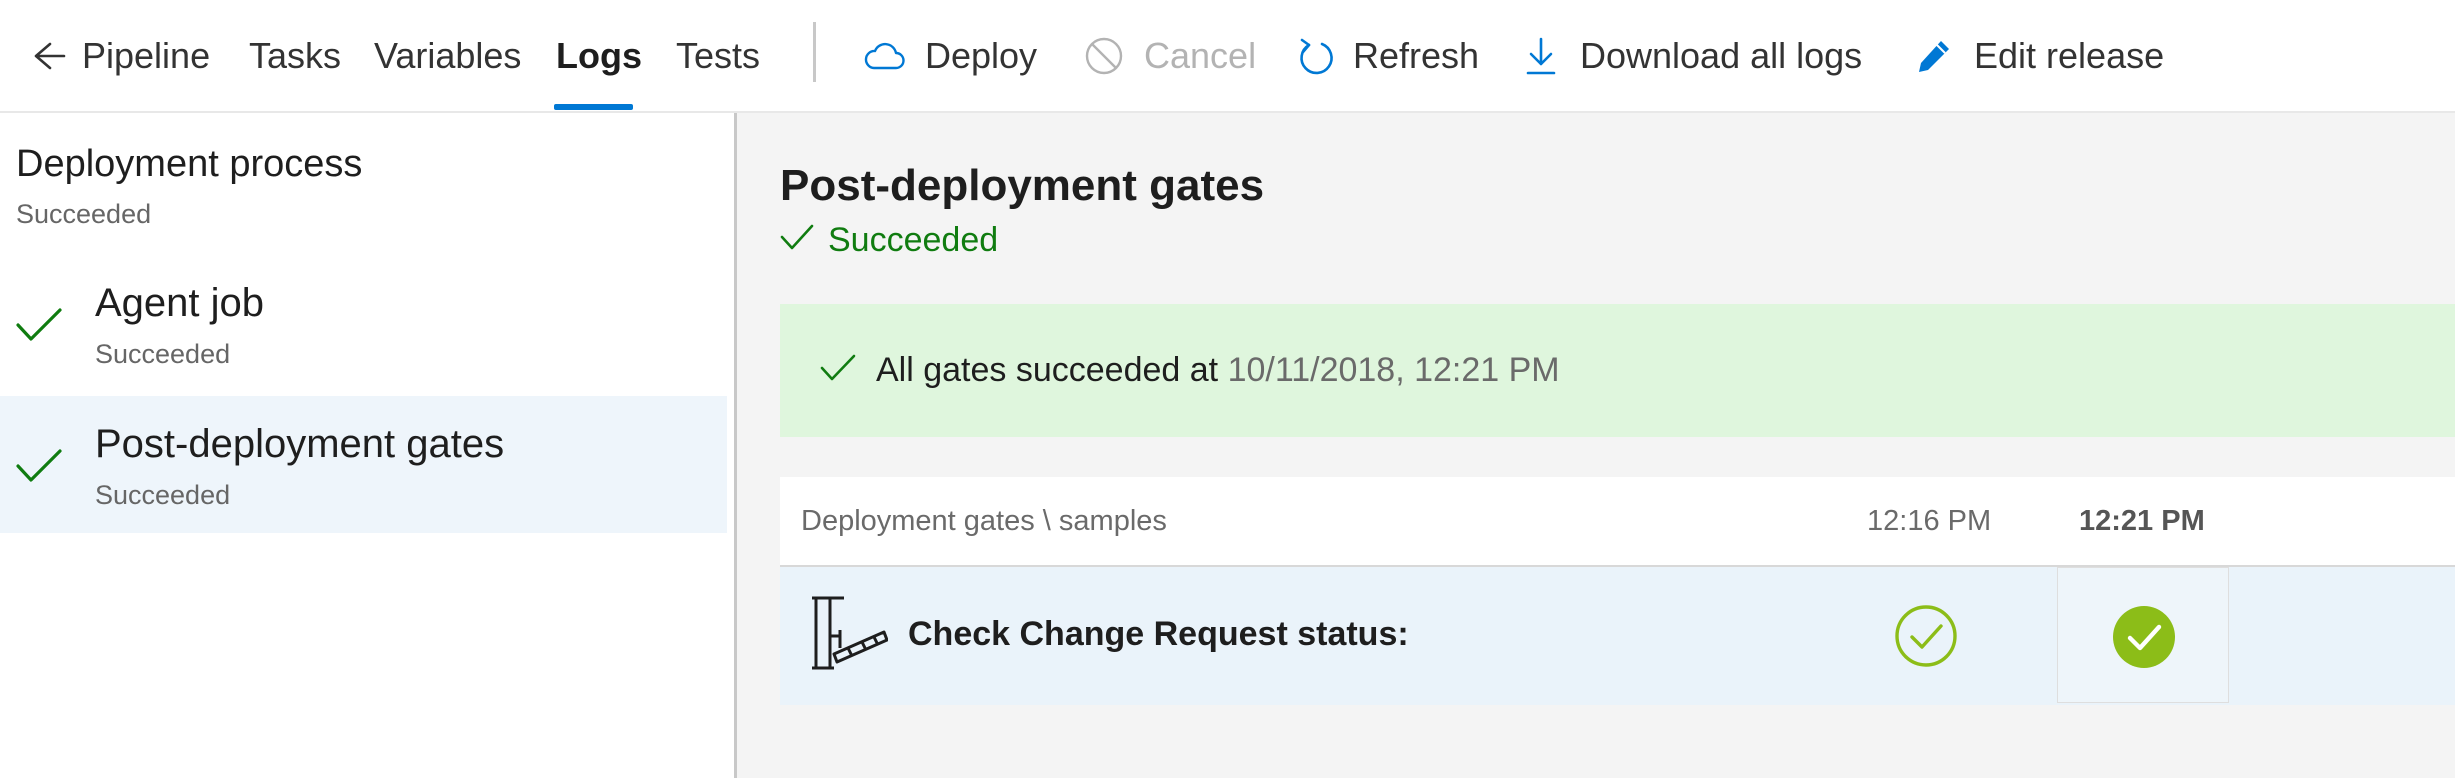 This screenshot has width=2455, height=778. What do you see at coordinates (300, 444) in the screenshot?
I see `process-item-name: Post-deployment gates` at bounding box center [300, 444].